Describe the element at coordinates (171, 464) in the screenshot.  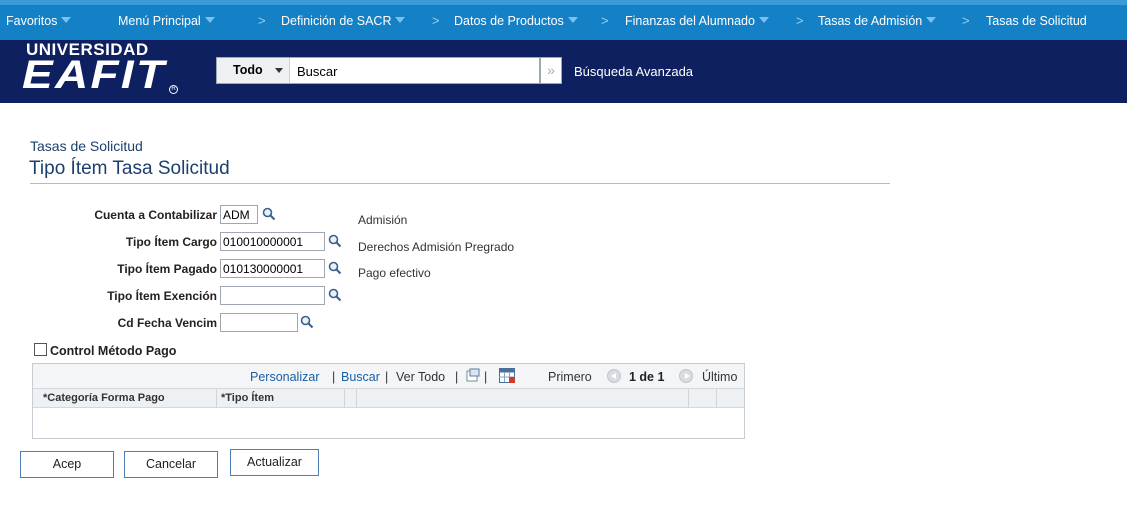
I see `cancelar-button: Cancelar` at that location.